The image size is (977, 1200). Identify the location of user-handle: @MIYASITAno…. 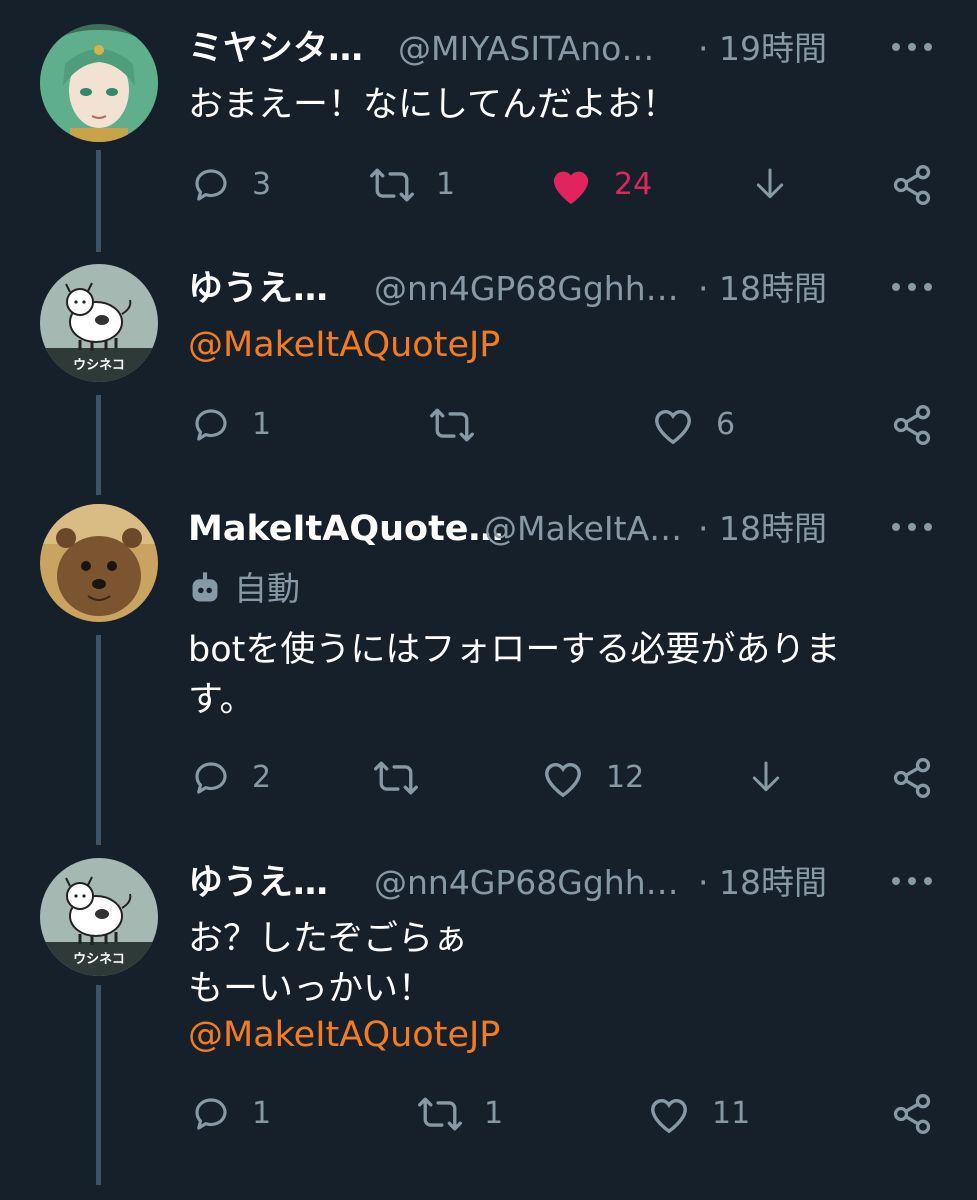
(526, 49).